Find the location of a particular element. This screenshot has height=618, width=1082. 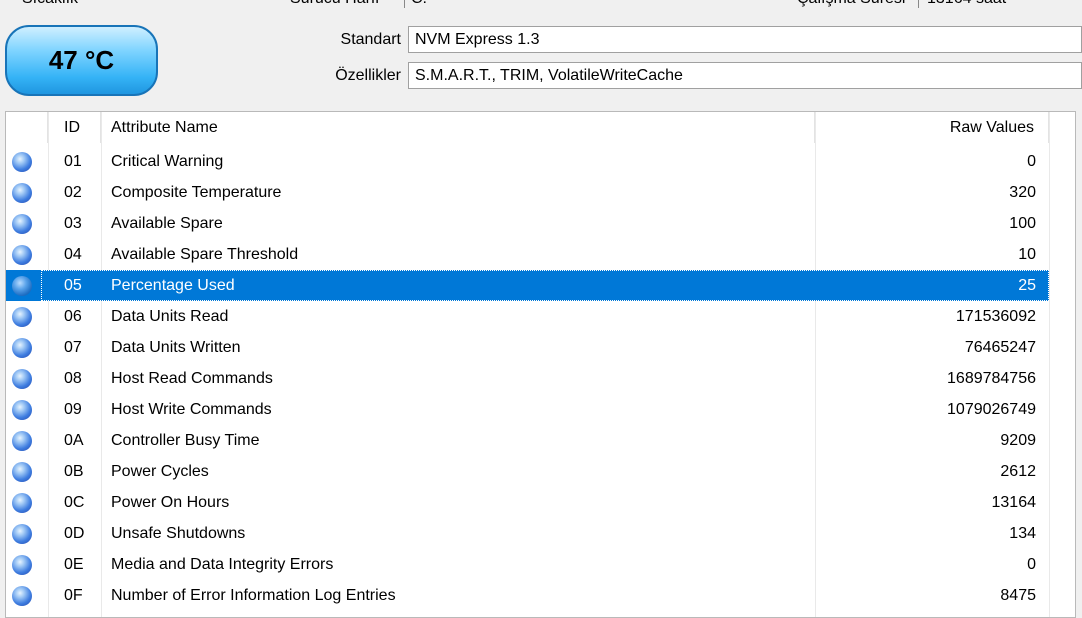

header-raw-values: Raw Values is located at coordinates (932, 127).